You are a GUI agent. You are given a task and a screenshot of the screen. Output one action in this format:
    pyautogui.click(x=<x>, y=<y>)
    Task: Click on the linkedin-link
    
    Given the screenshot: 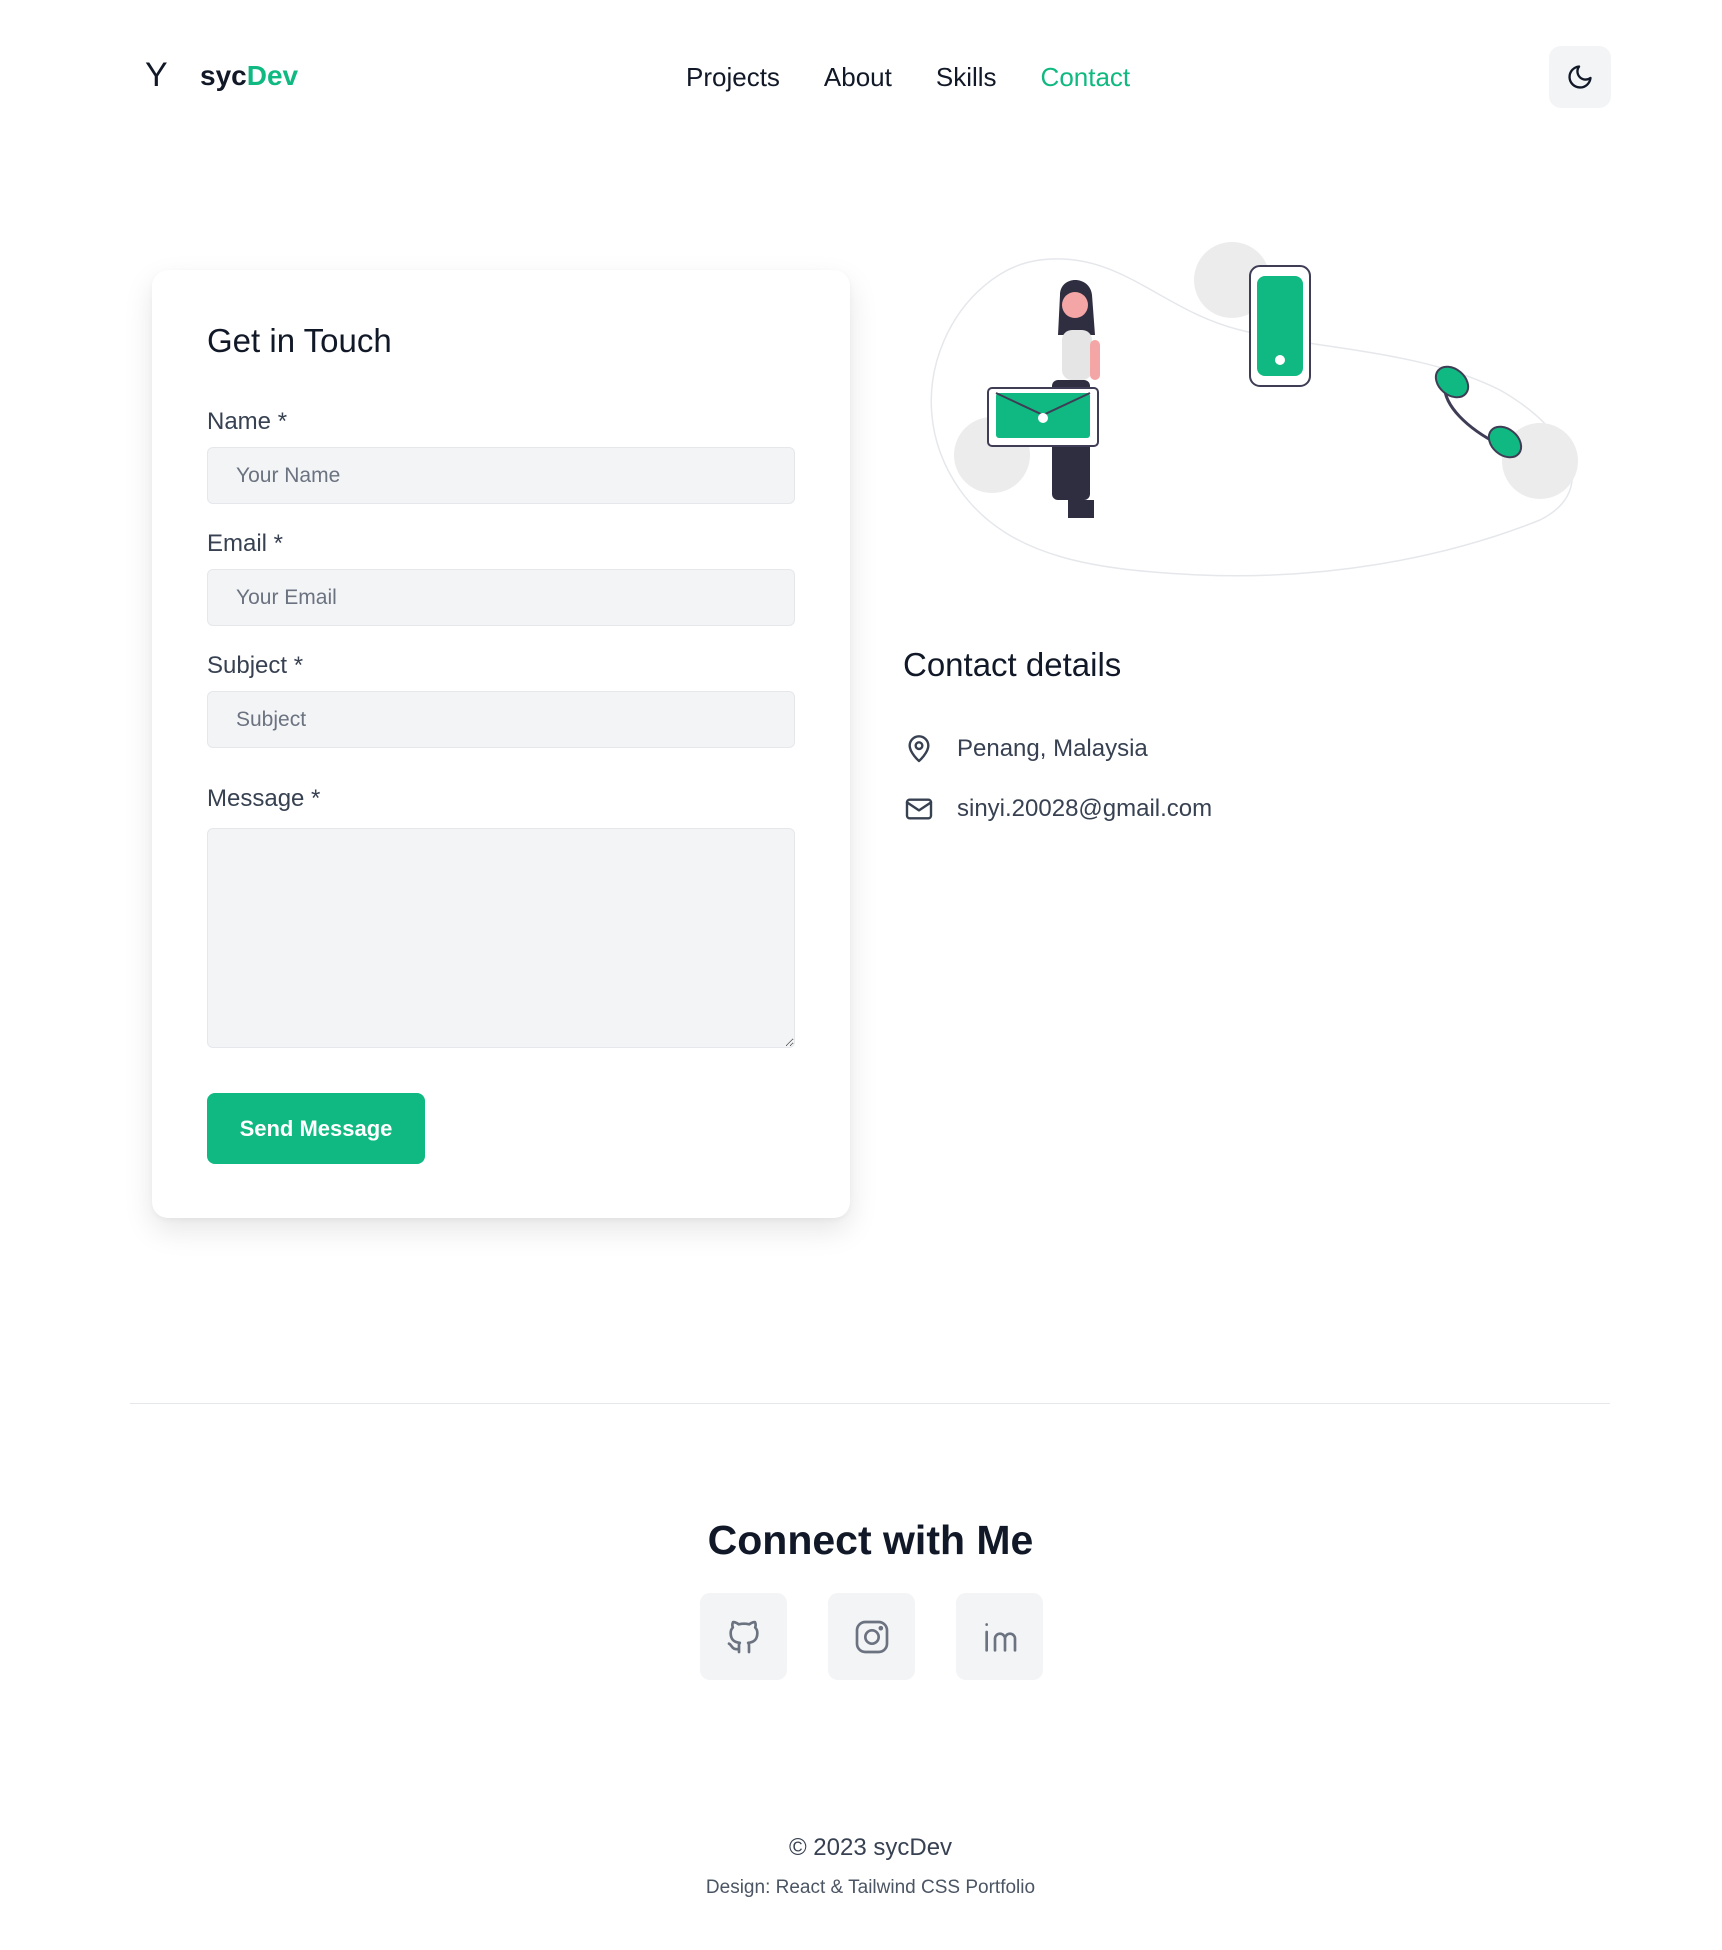 What is the action you would take?
    pyautogui.click(x=999, y=1636)
    